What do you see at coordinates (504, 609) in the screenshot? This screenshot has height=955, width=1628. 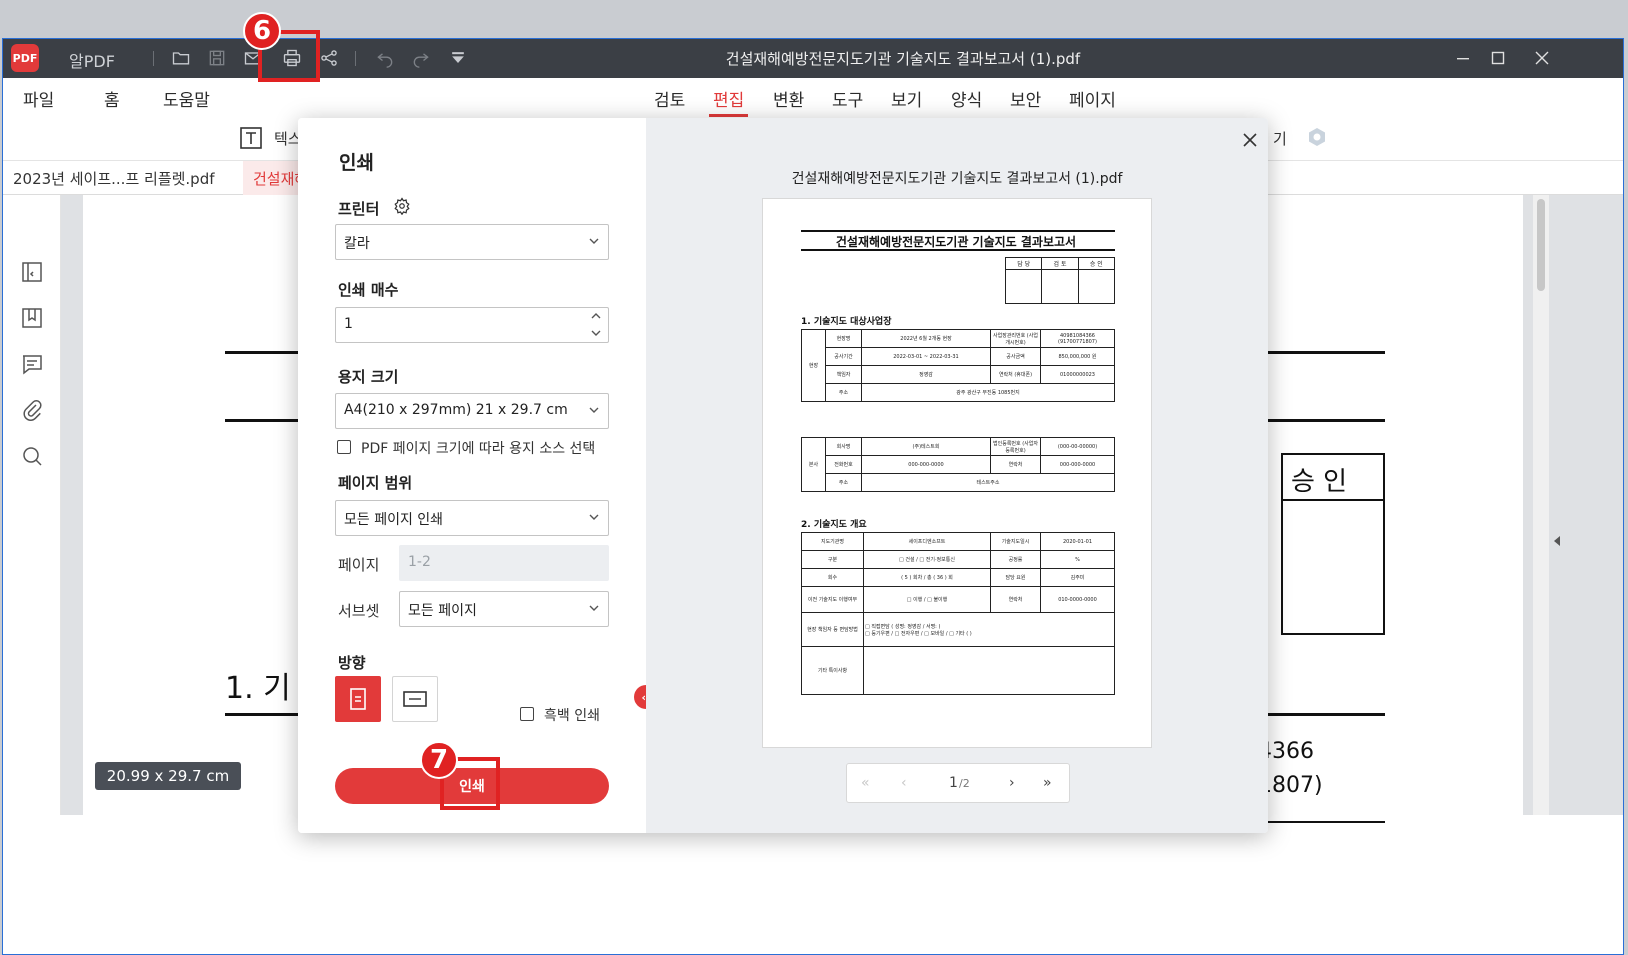 I see `subset-select: 모든 페이지` at bounding box center [504, 609].